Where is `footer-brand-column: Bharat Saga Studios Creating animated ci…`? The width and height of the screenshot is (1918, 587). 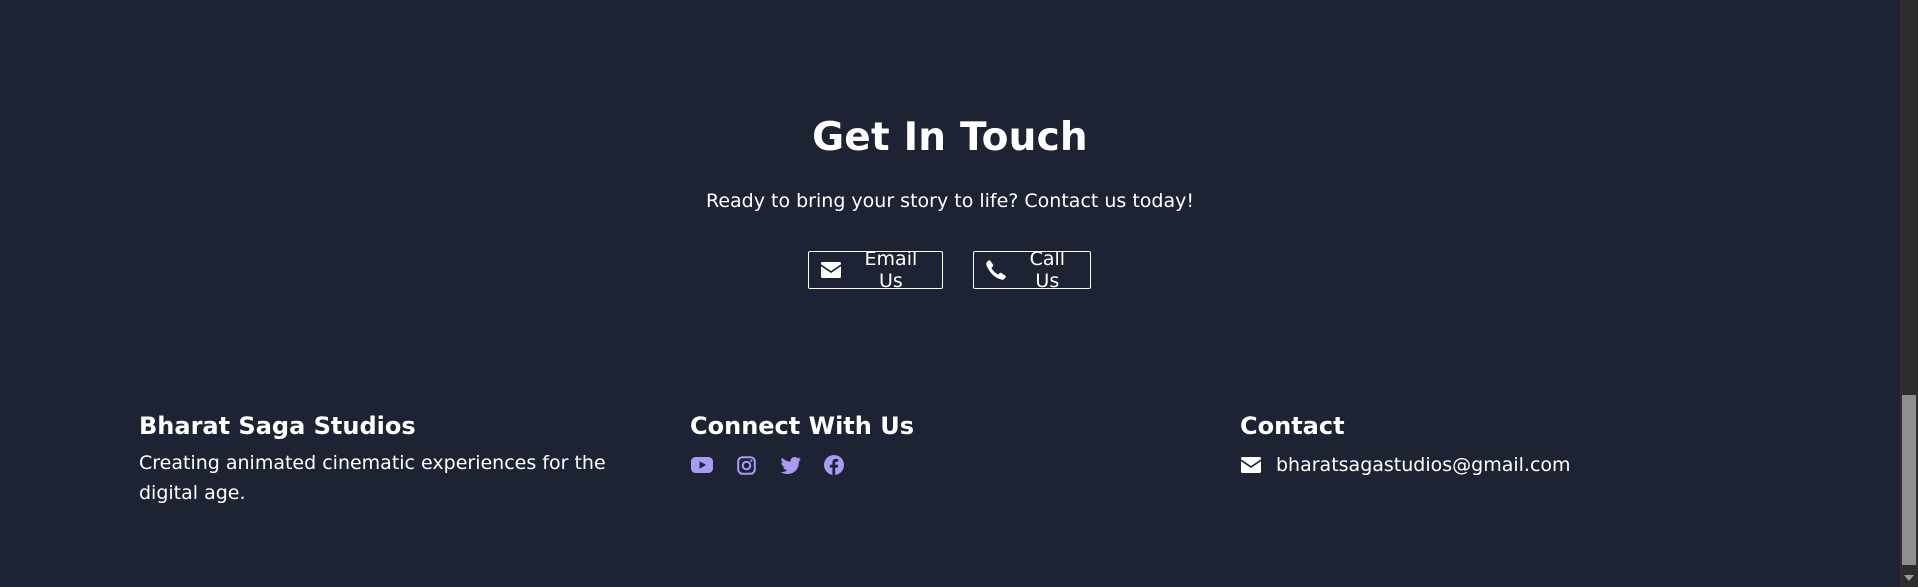
footer-brand-column: Bharat Saga Studios Creating animated ci… is located at coordinates (399, 459).